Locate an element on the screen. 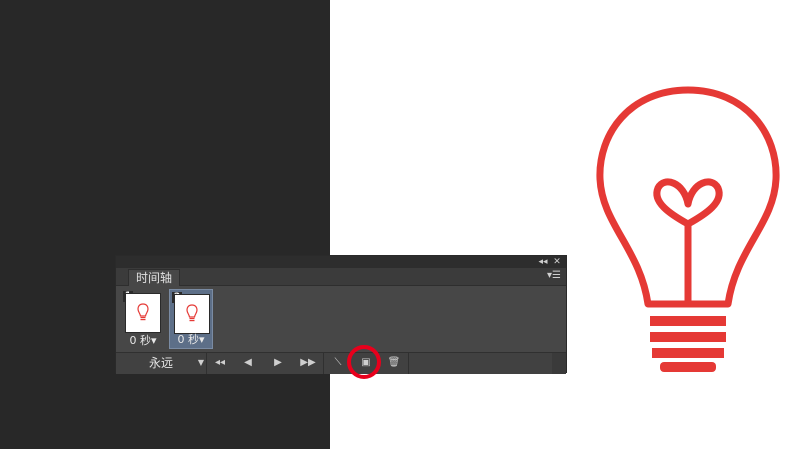  next-frame-icon: ▶▶ is located at coordinates (308, 363).